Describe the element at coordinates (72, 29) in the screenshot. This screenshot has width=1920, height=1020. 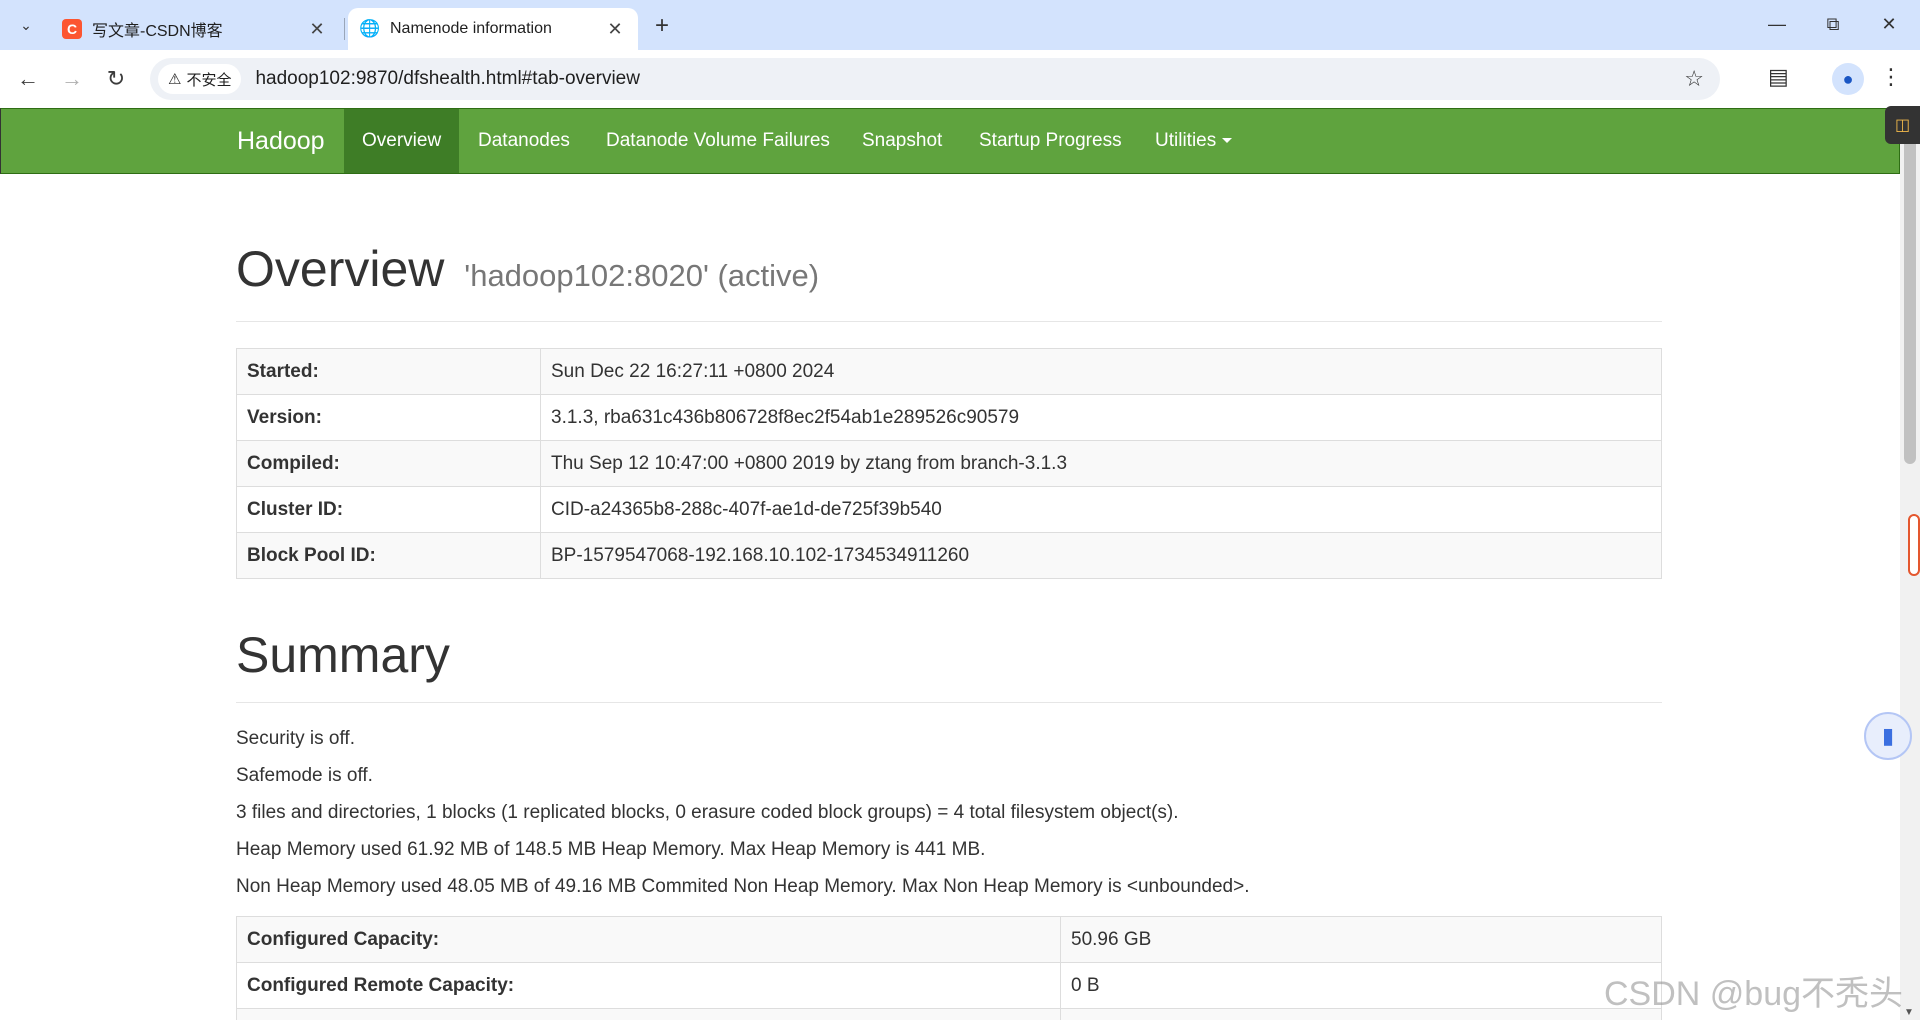
I see `csdn-icon: C` at that location.